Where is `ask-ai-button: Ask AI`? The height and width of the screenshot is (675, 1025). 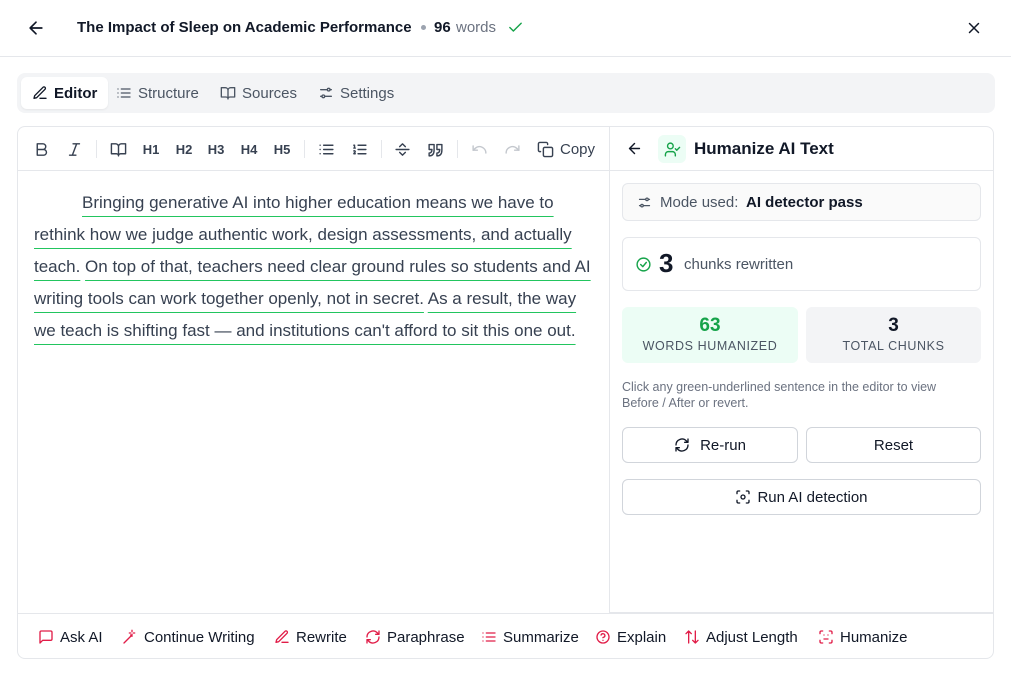 ask-ai-button: Ask AI is located at coordinates (70, 637).